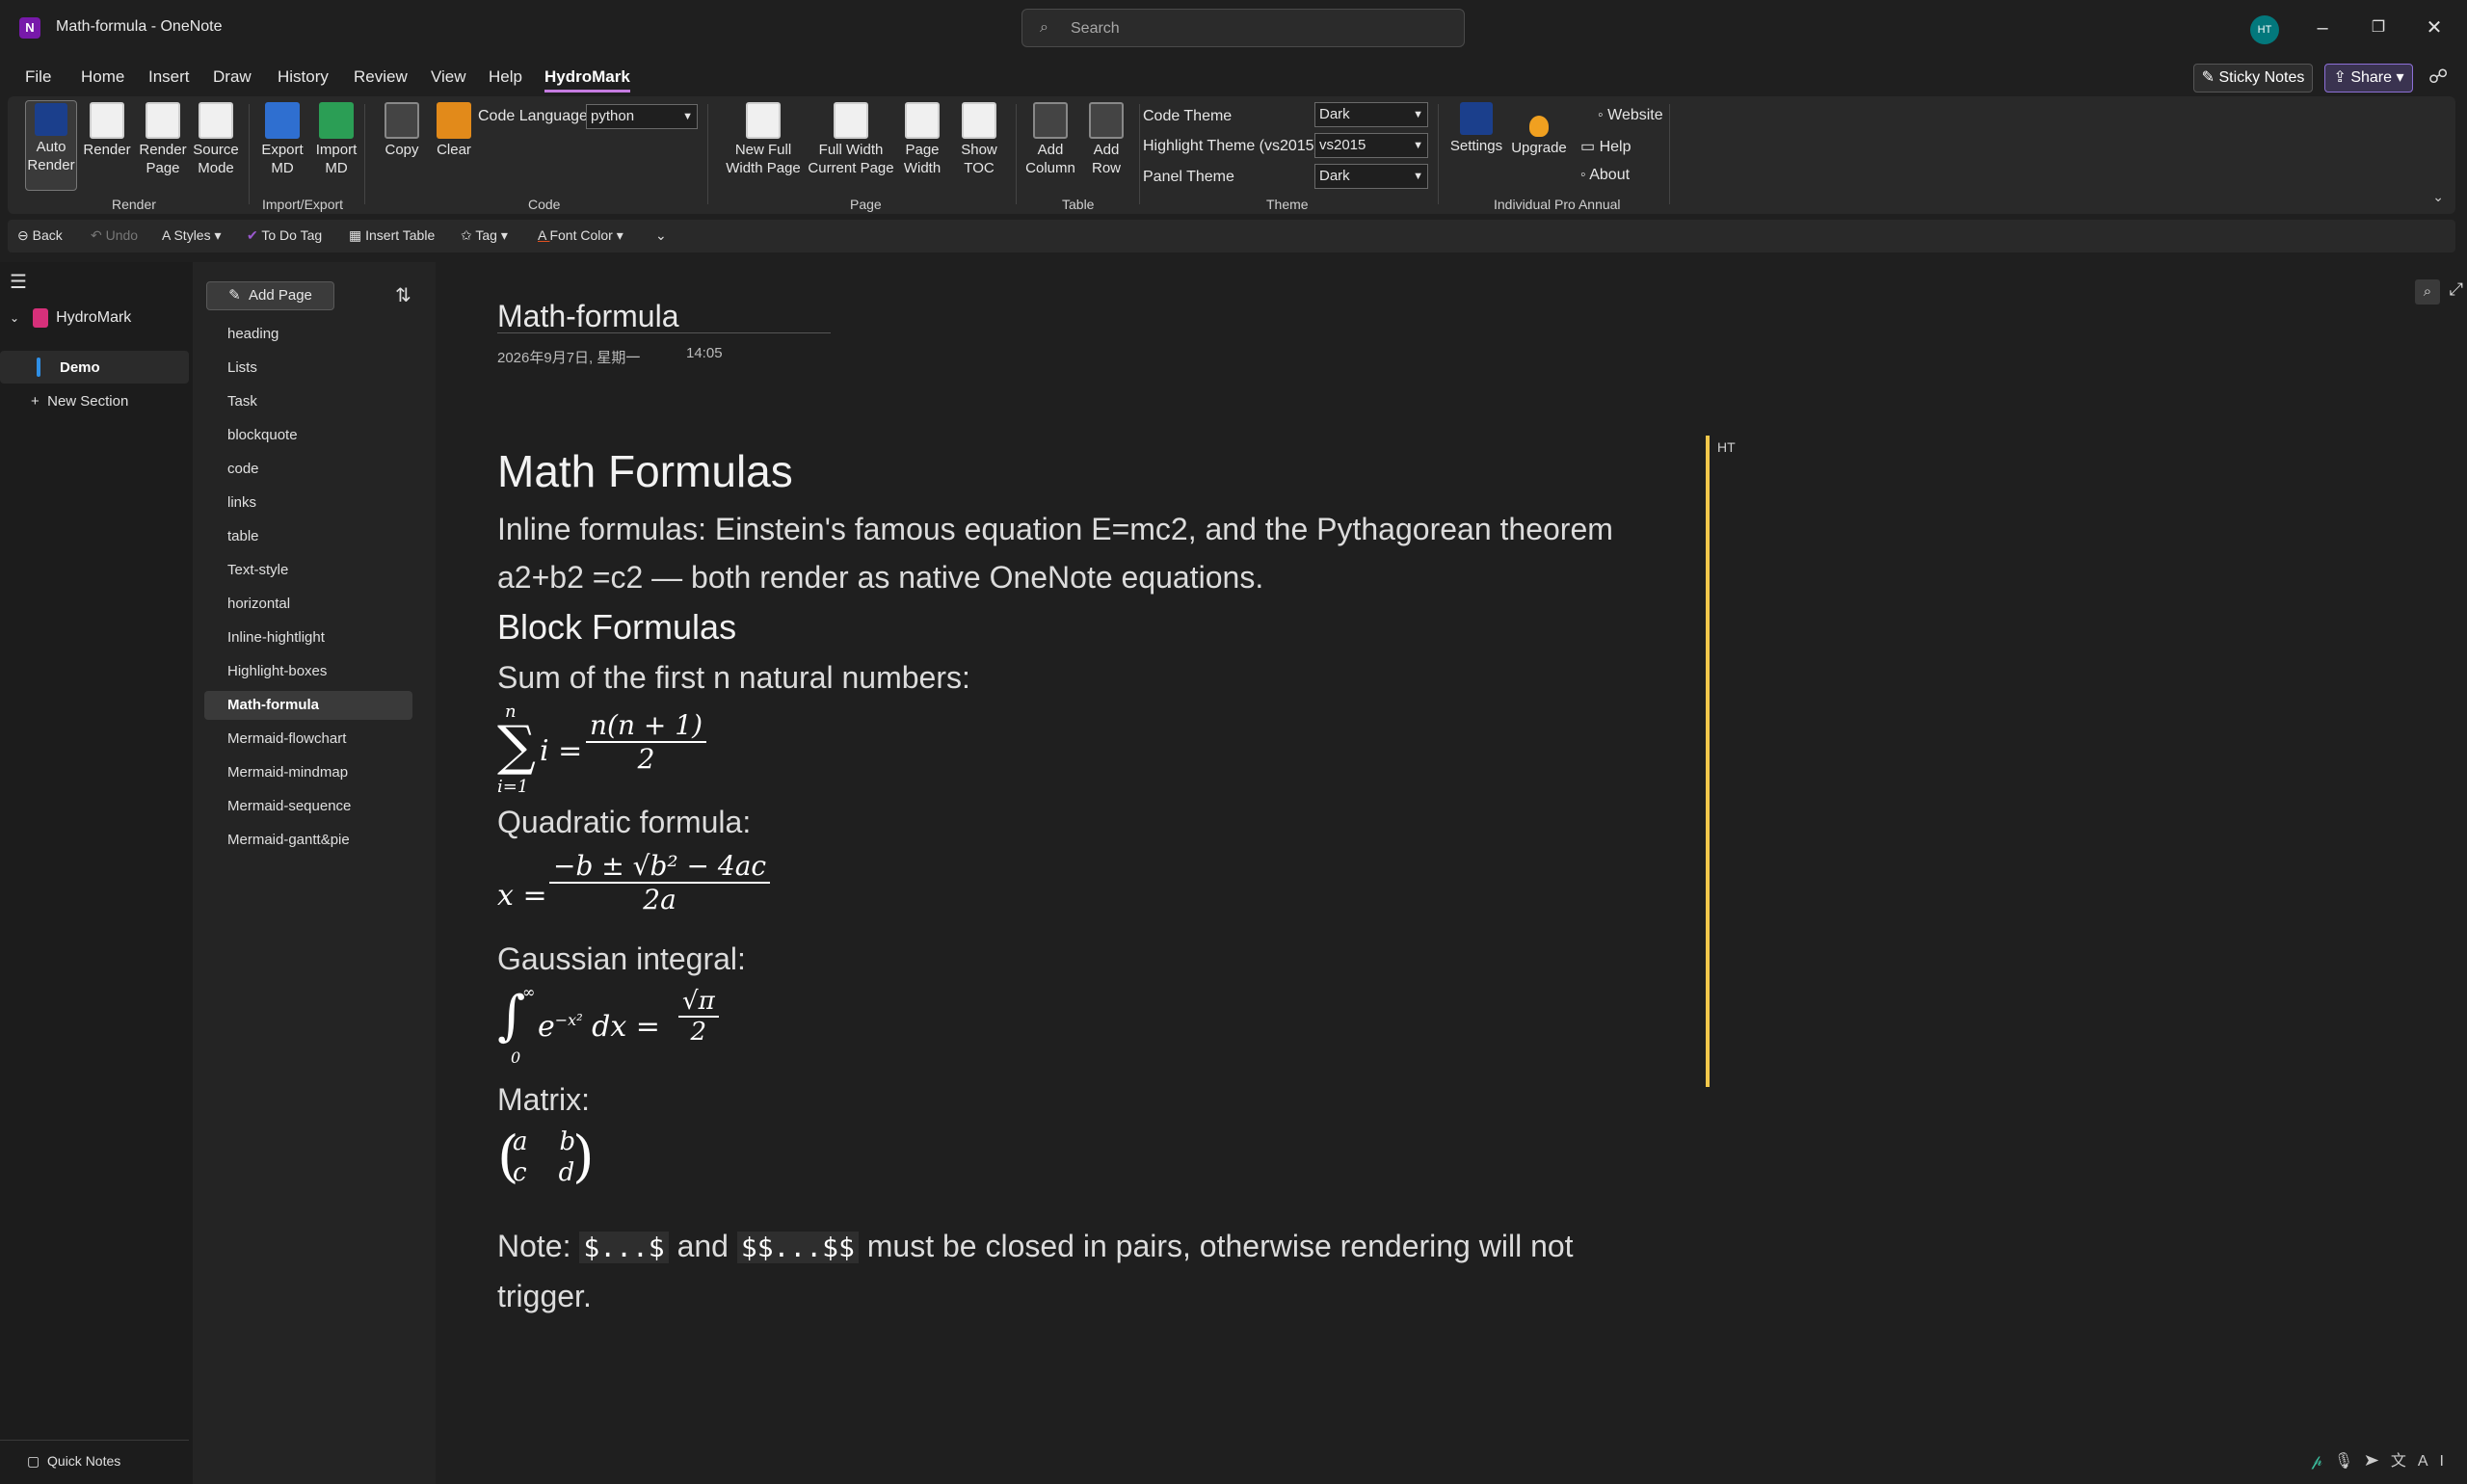 This screenshot has width=2467, height=1484. What do you see at coordinates (282, 139) in the screenshot?
I see `export-md-button: Export MD` at bounding box center [282, 139].